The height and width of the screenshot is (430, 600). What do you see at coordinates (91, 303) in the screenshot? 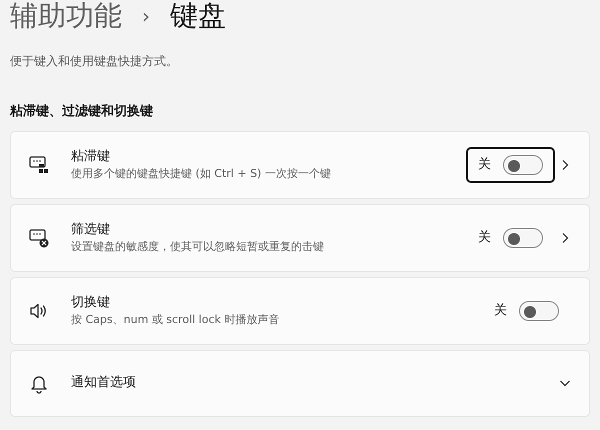
I see `setting-title: 切换键` at bounding box center [91, 303].